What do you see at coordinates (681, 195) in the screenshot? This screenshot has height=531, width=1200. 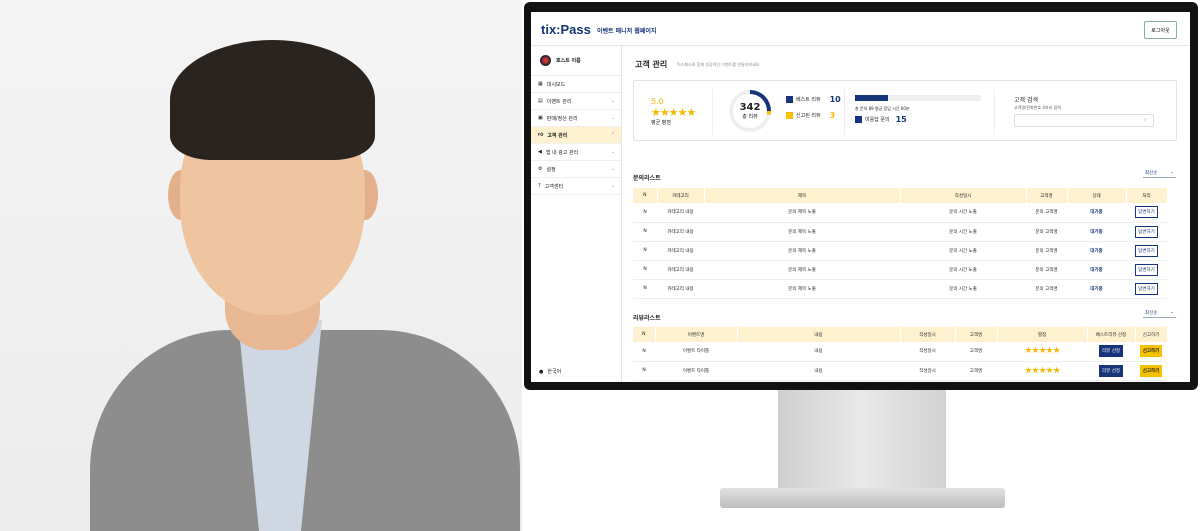 I see `column-header: 카테고리` at bounding box center [681, 195].